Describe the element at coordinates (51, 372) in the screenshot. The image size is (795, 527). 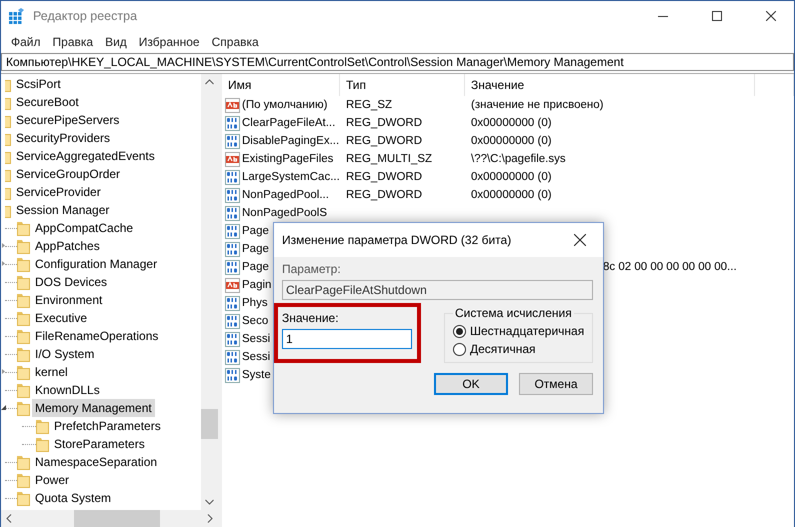
I see `tree-item: kernel` at that location.